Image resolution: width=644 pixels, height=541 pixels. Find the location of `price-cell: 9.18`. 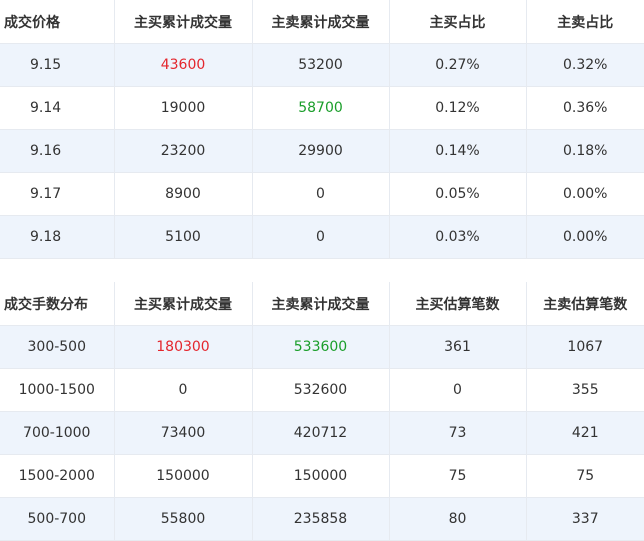

price-cell: 9.18 is located at coordinates (57, 237).